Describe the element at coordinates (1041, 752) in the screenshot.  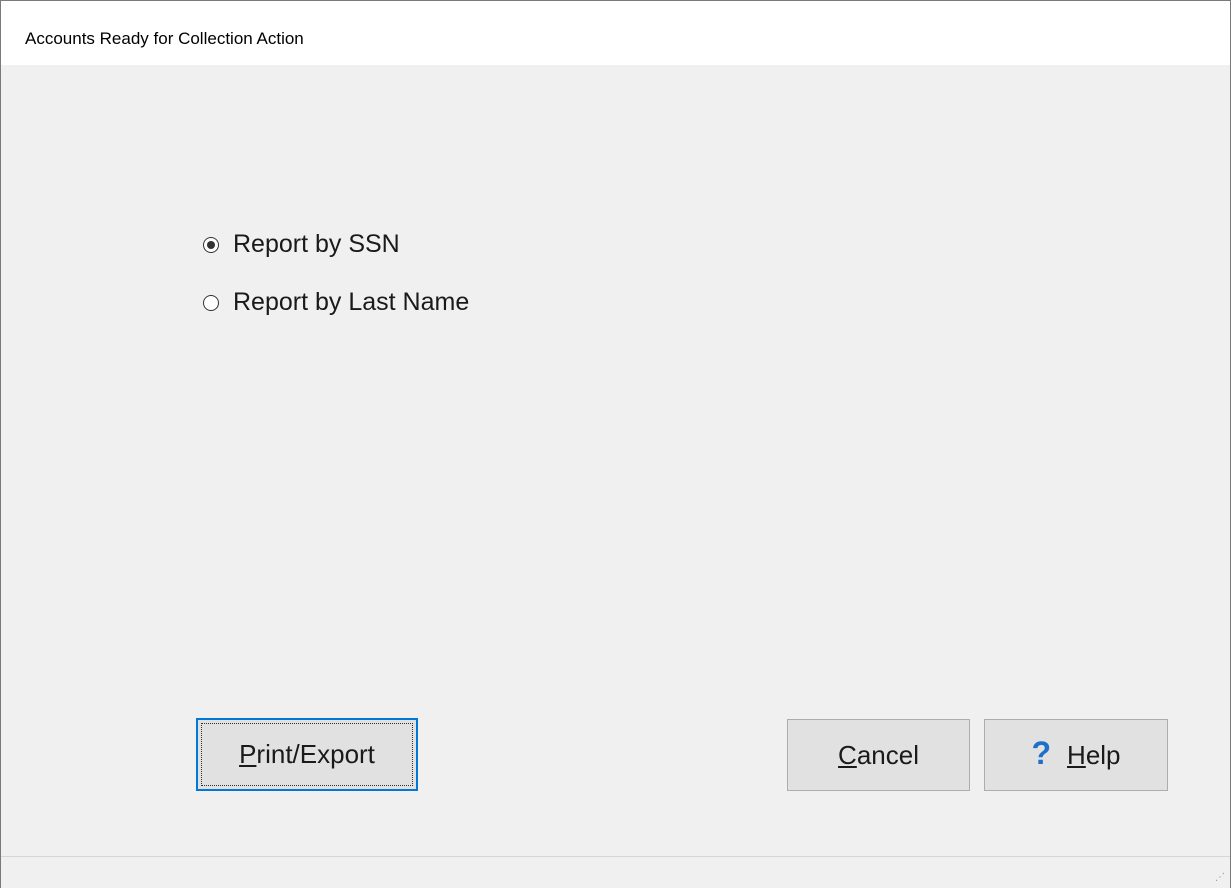
I see `help-question-icon: ?` at that location.